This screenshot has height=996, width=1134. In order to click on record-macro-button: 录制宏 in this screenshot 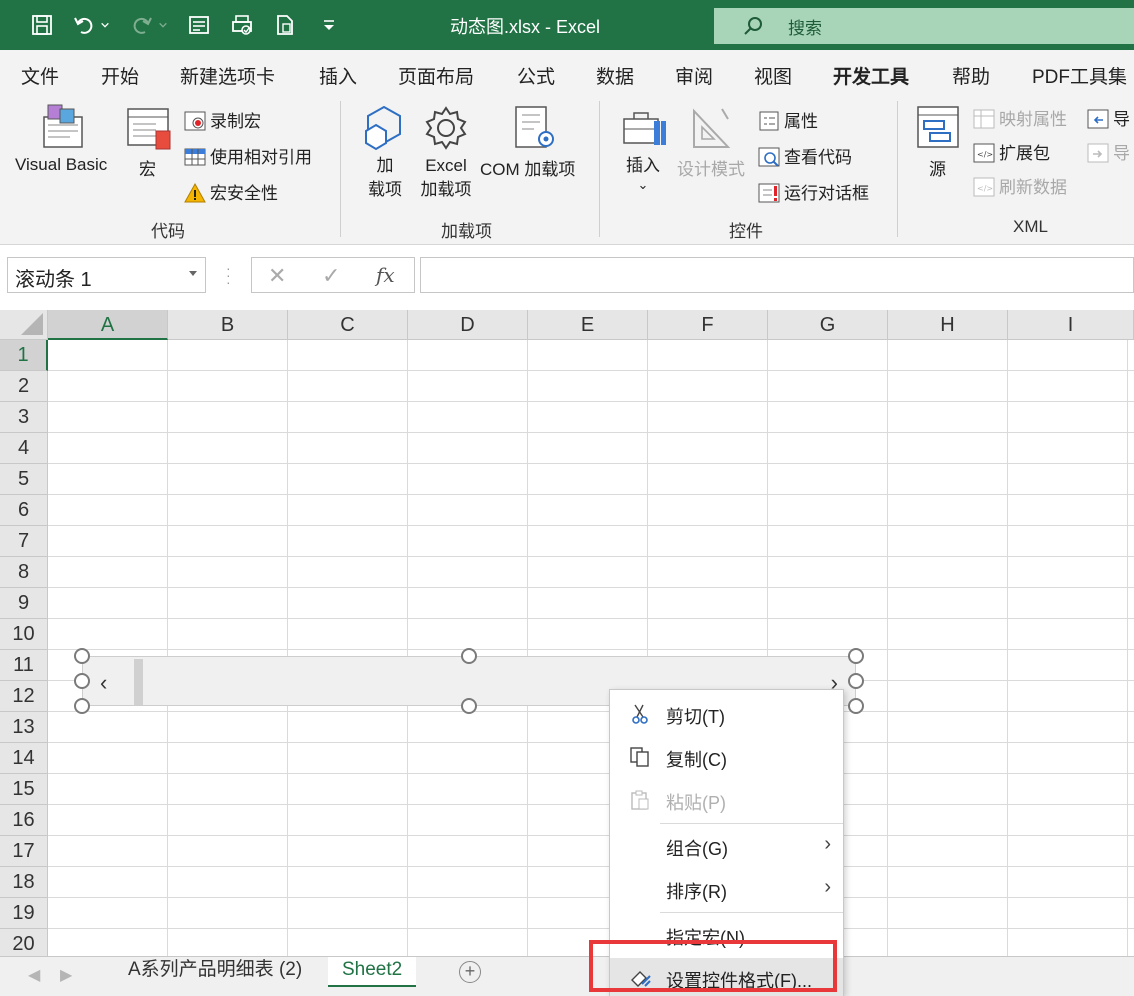, I will do `click(222, 119)`.